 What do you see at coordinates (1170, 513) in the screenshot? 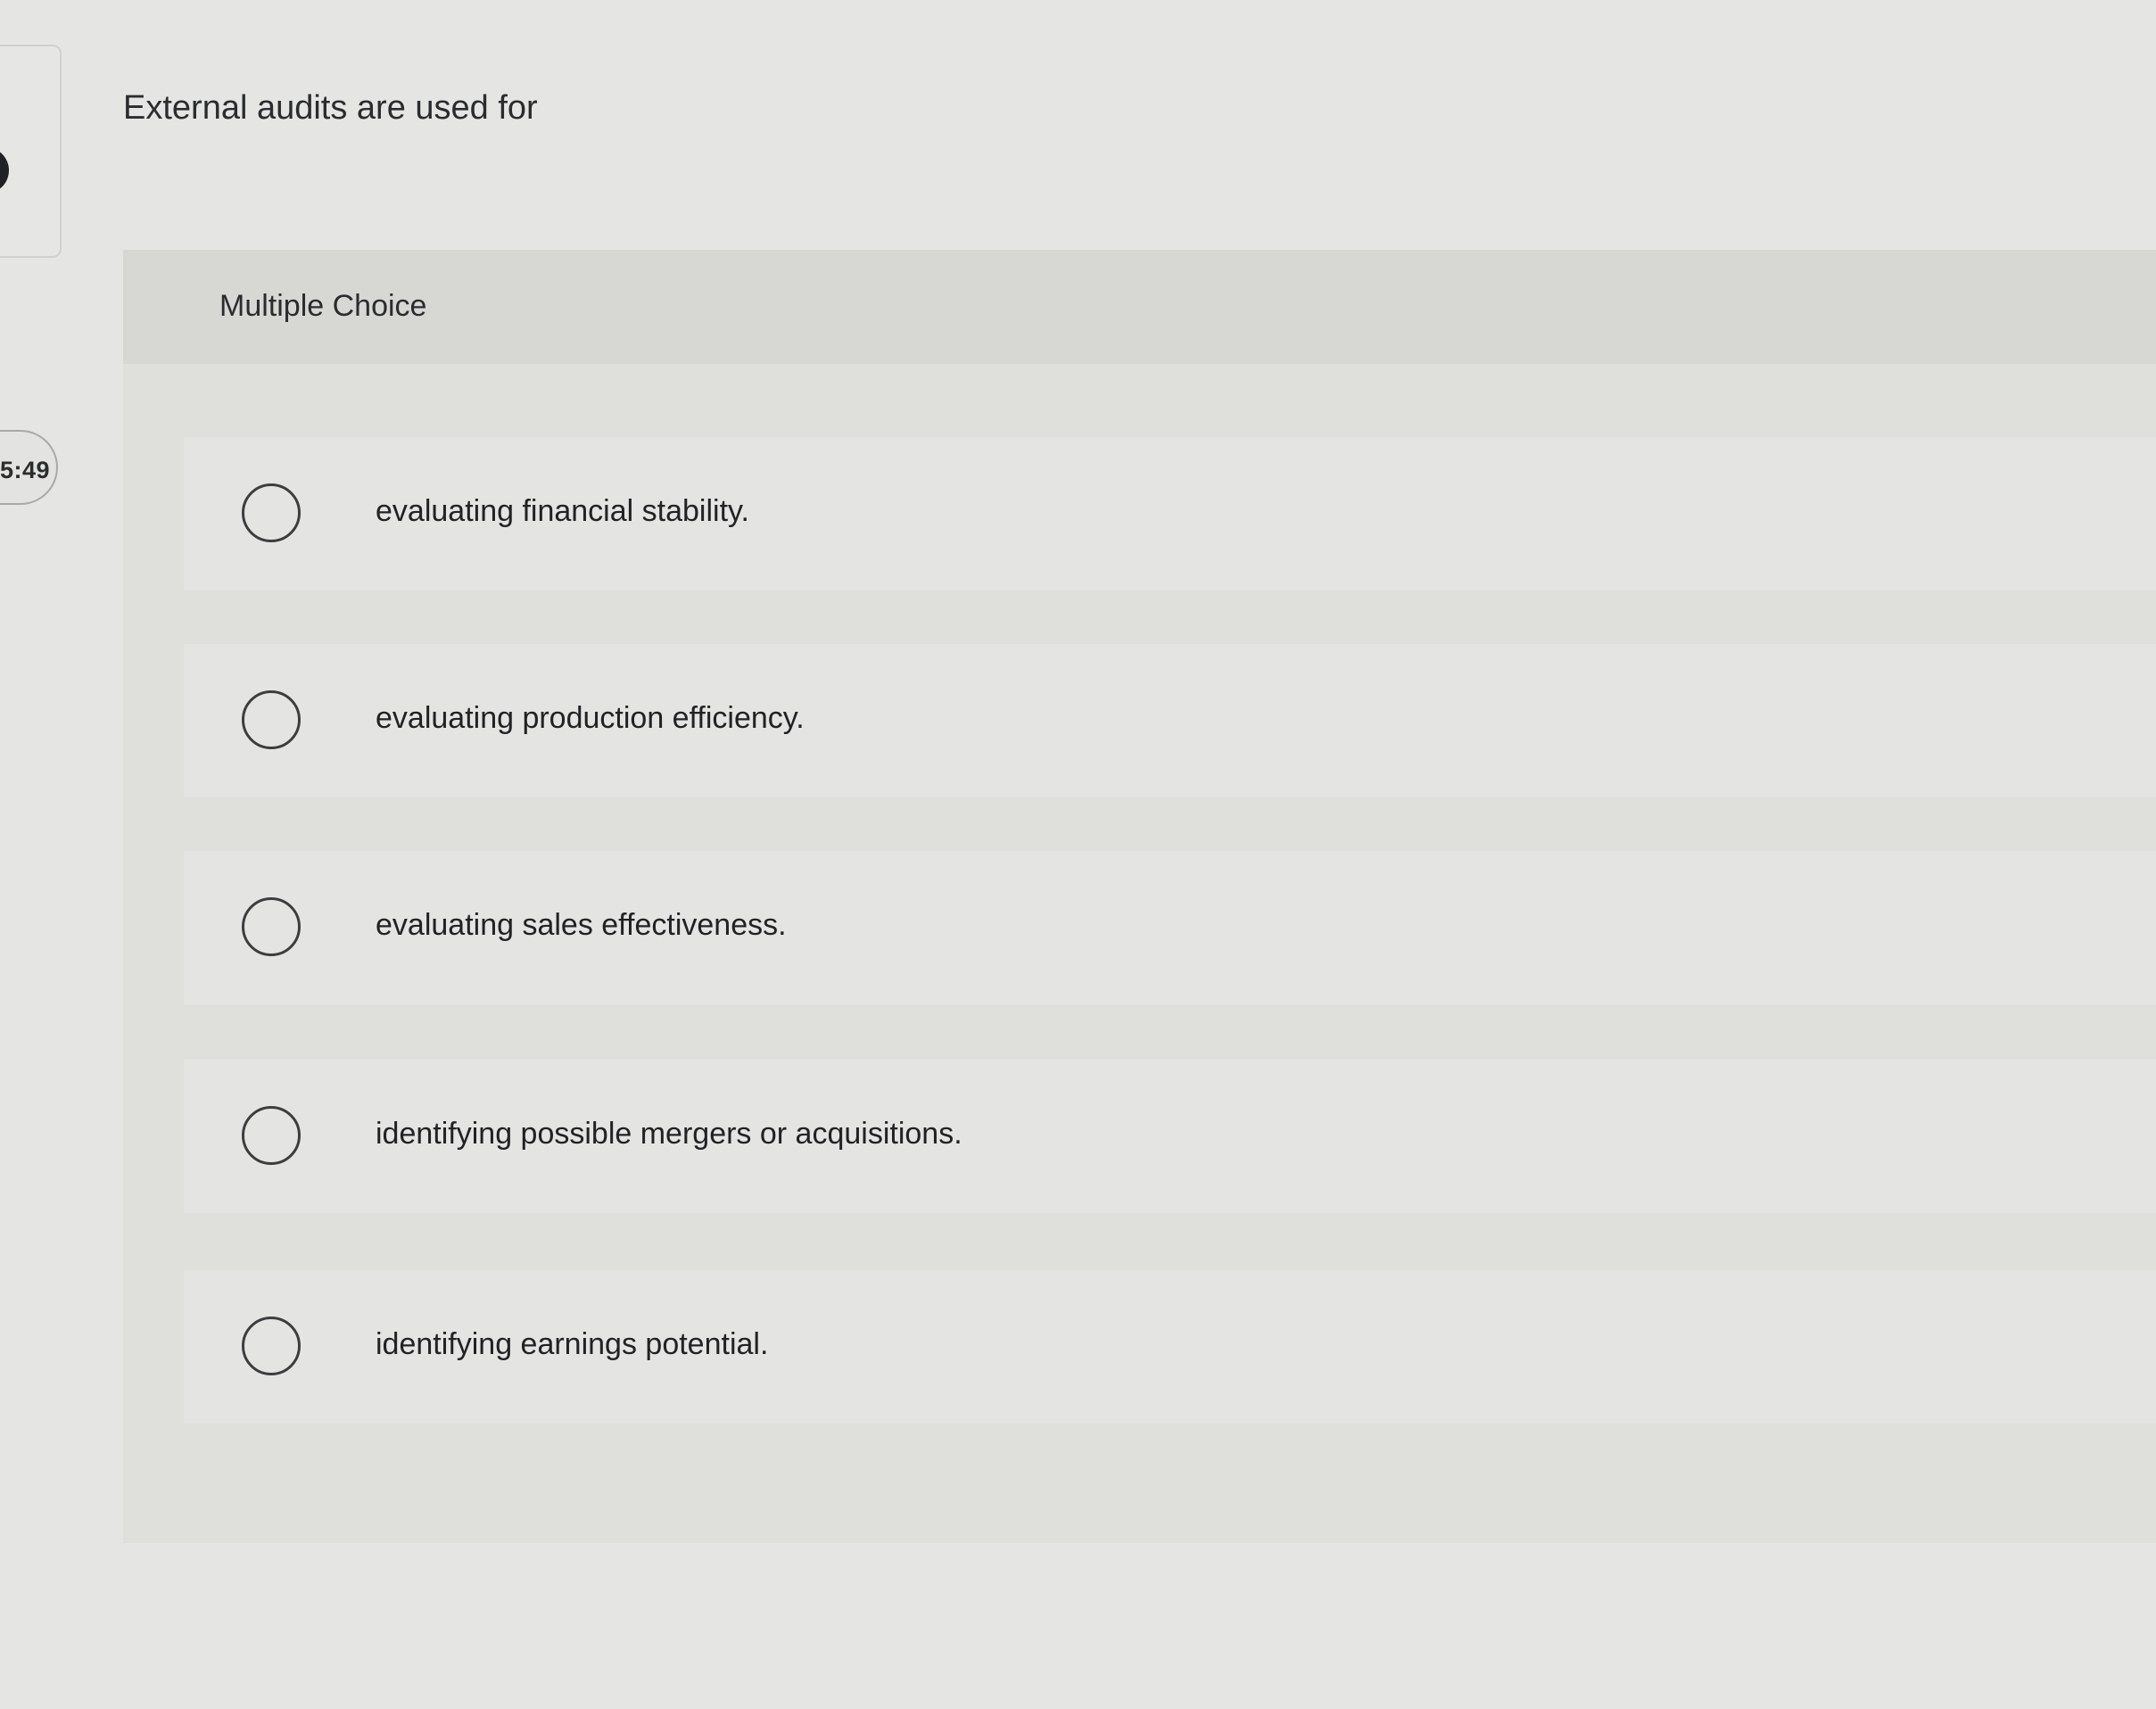
I see `answer-option: evaluating financial stability.` at bounding box center [1170, 513].